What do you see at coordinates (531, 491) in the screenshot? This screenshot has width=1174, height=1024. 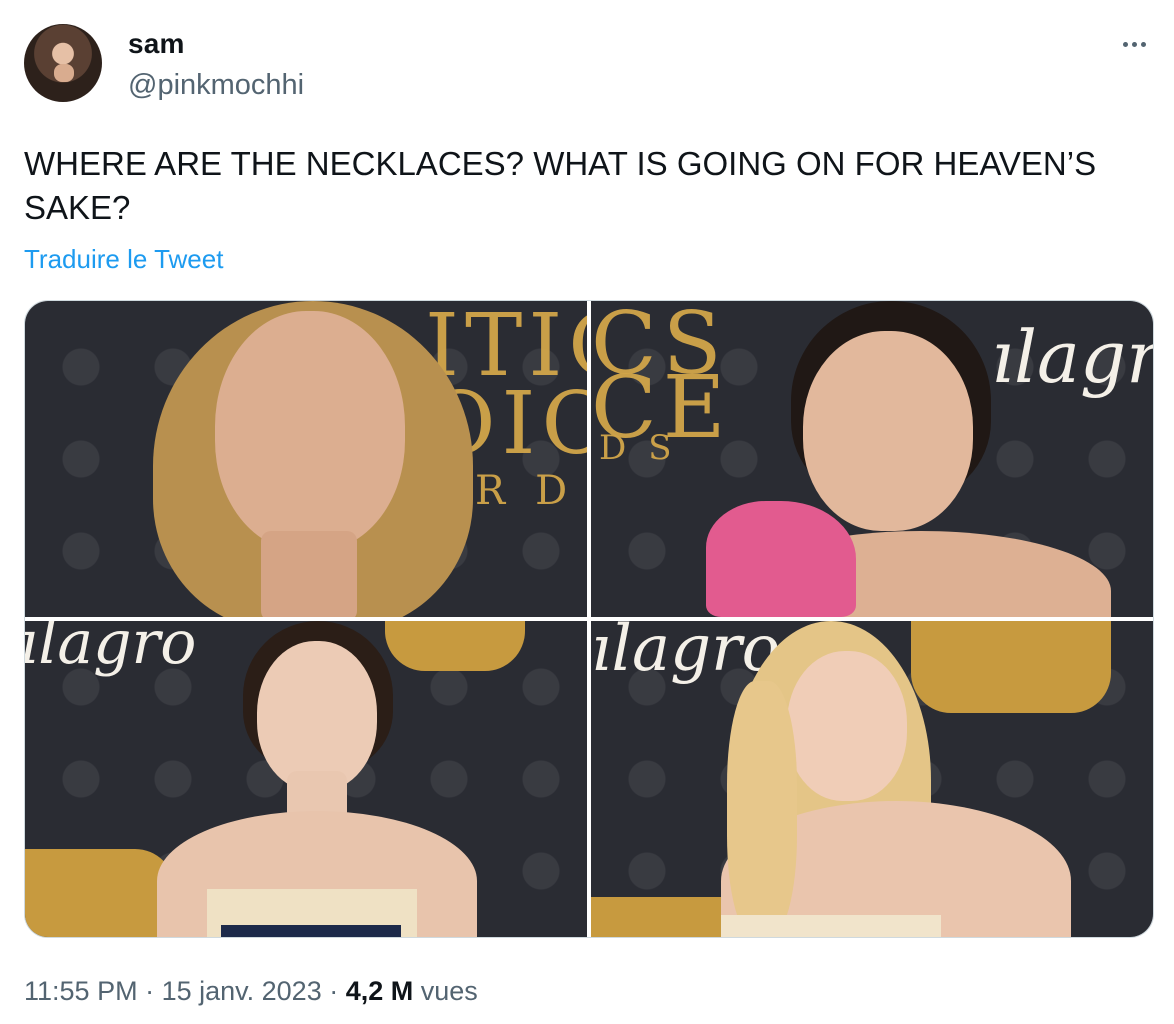 I see `backdrop-logo: RD` at bounding box center [531, 491].